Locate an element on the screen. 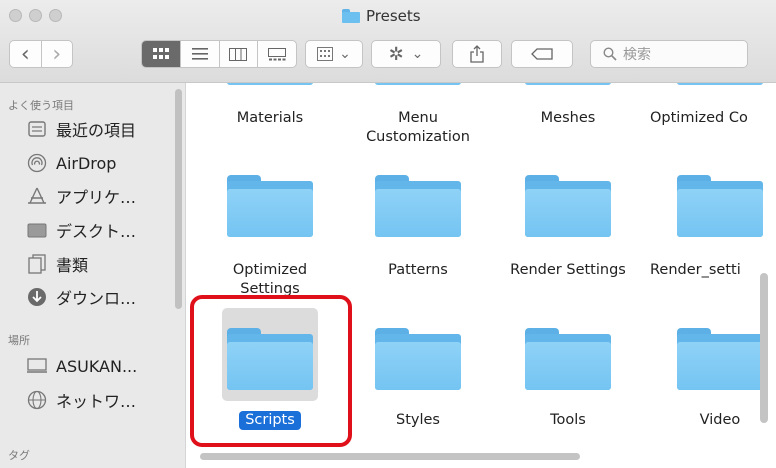  back-button: ‹ is located at coordinates (26, 54).